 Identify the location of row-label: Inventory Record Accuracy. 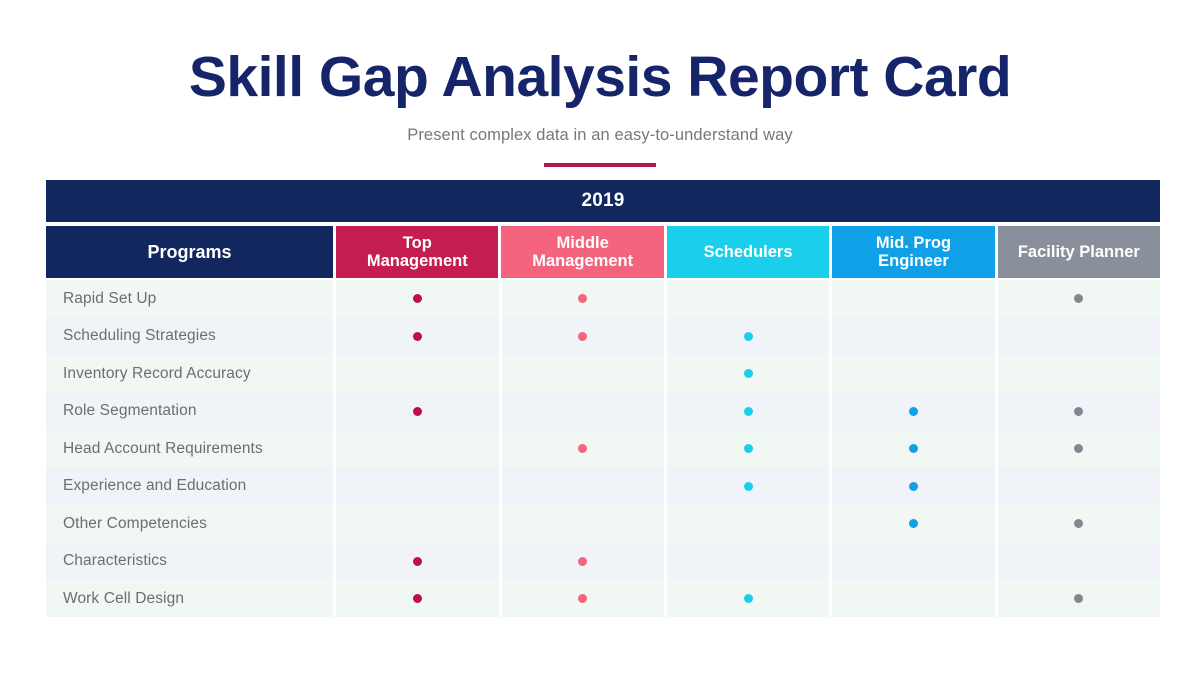
(190, 373).